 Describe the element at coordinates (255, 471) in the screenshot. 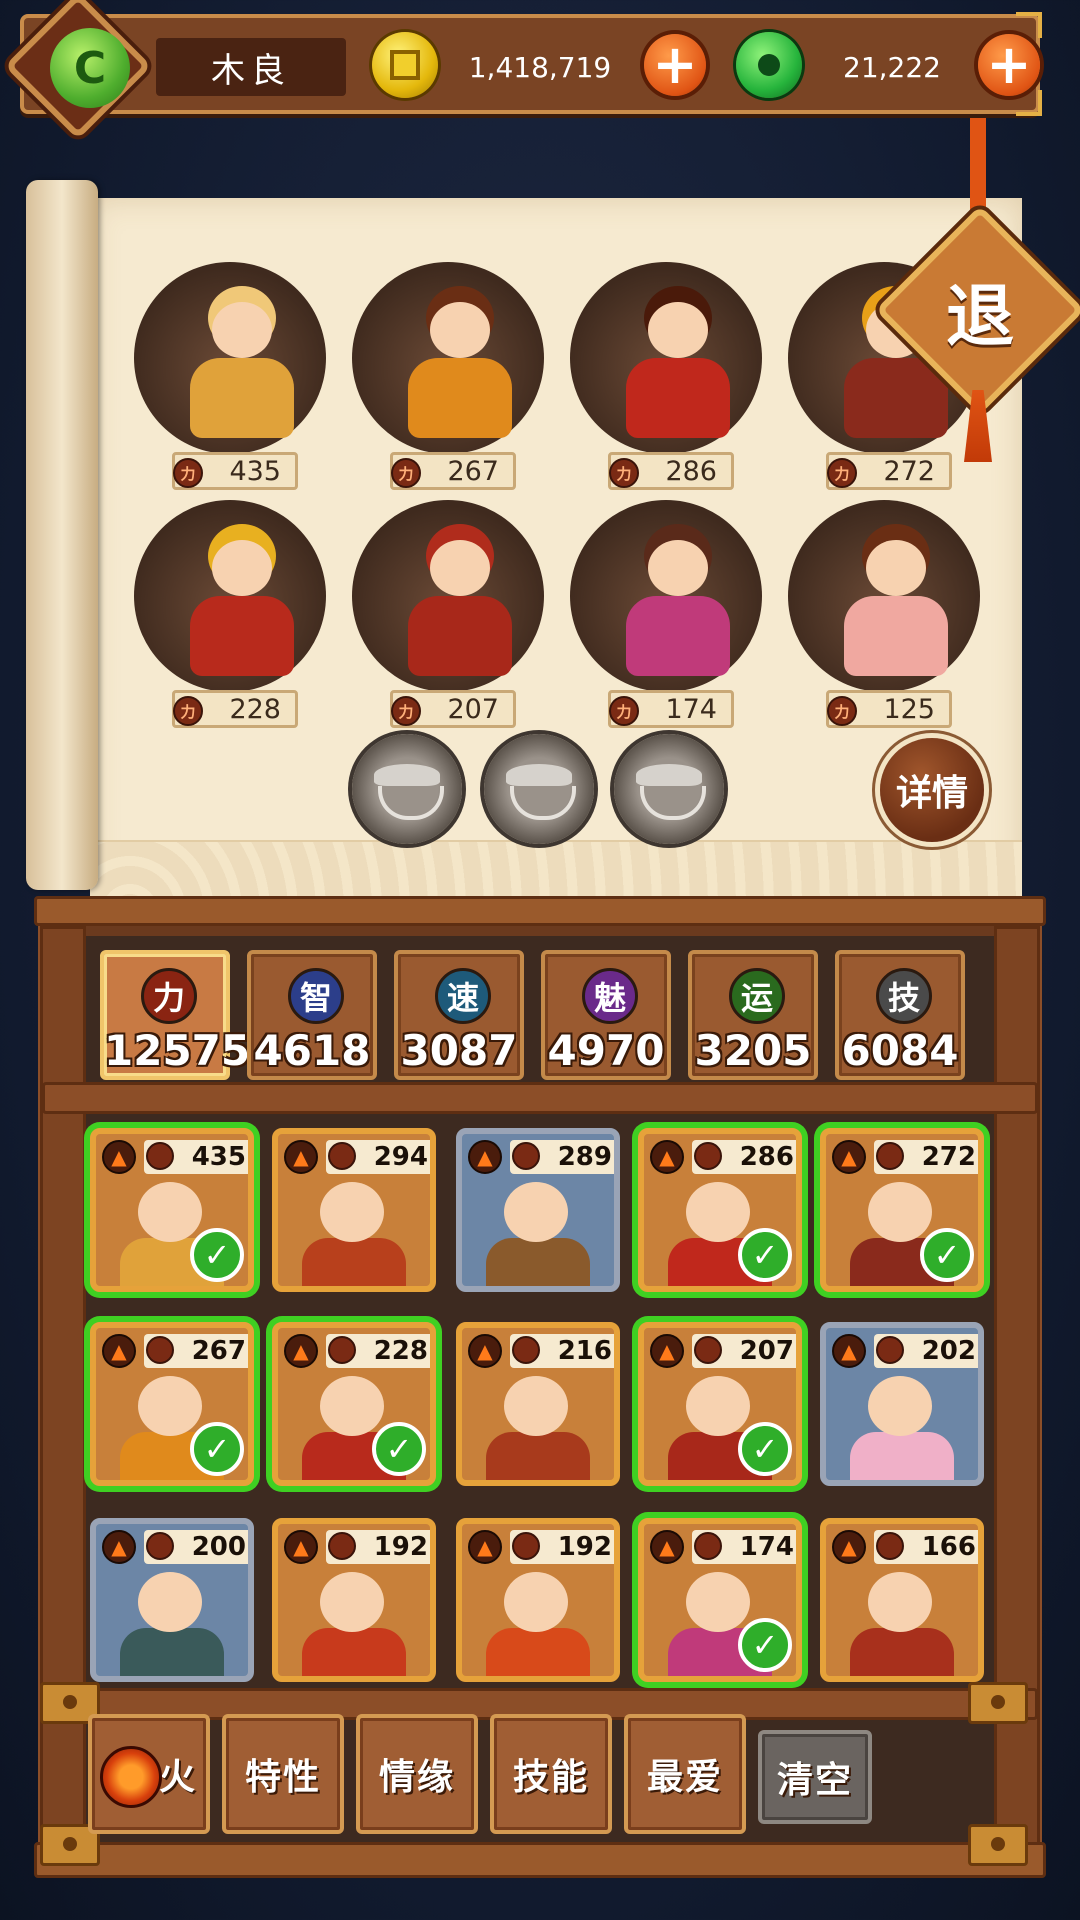

I see `hero-power-value: 435` at that location.